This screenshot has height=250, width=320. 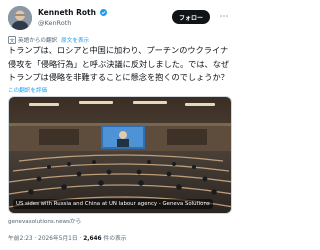 I want to click on more-icon: ⋯, so click(x=224, y=17).